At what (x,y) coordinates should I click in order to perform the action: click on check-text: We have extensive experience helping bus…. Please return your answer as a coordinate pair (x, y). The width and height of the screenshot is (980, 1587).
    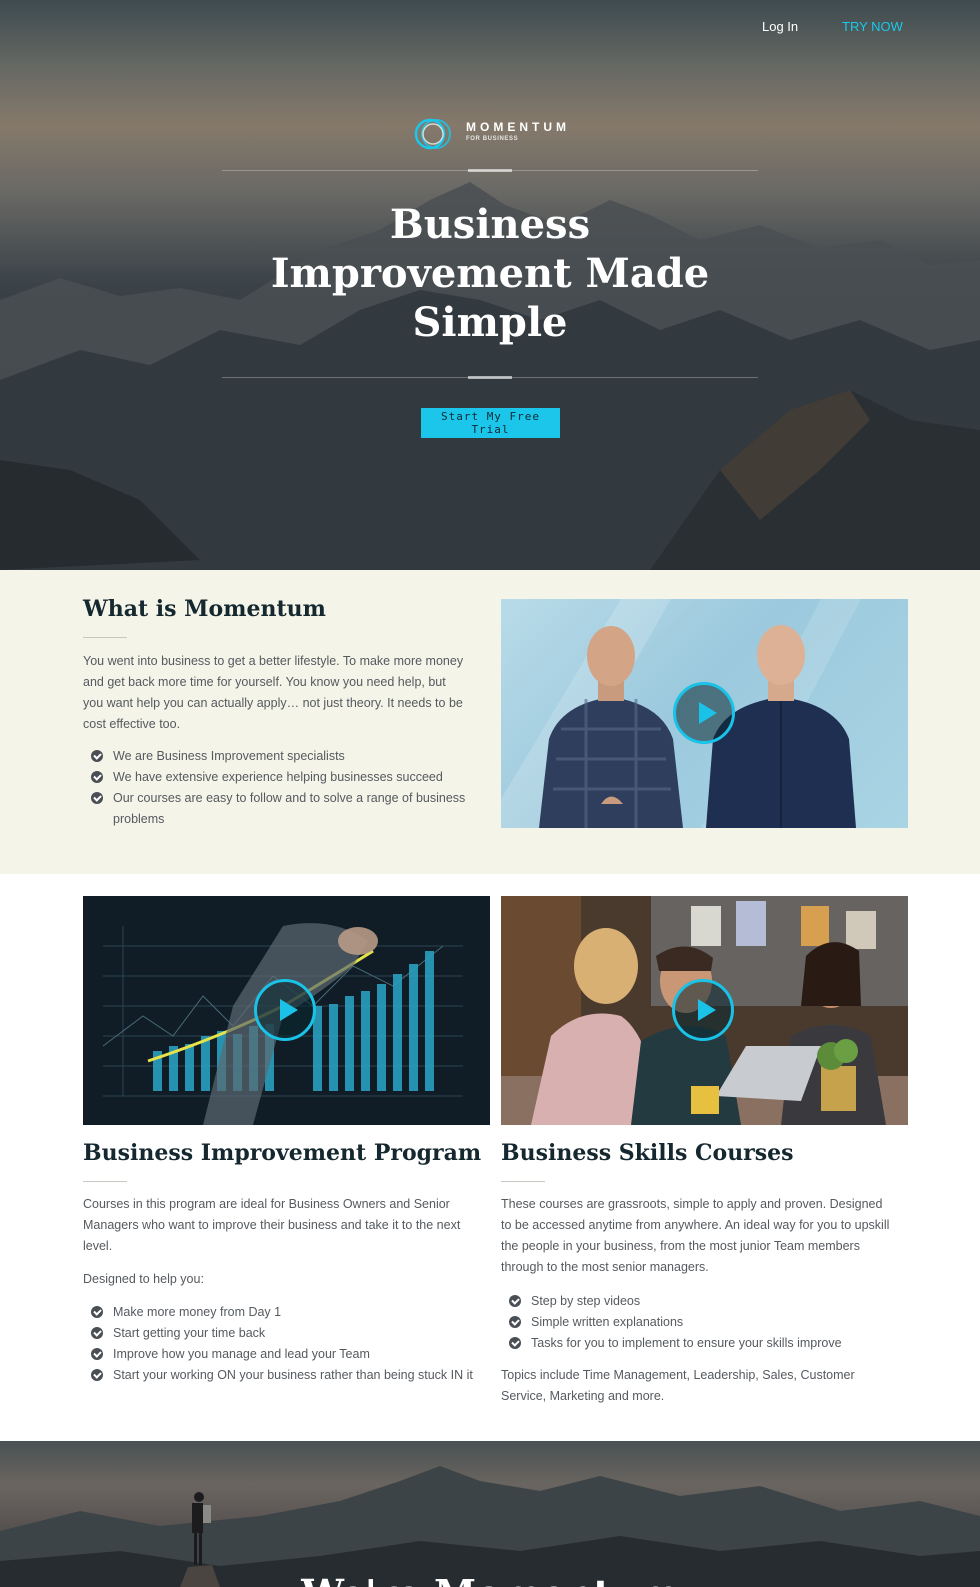
    Looking at the image, I should click on (278, 777).